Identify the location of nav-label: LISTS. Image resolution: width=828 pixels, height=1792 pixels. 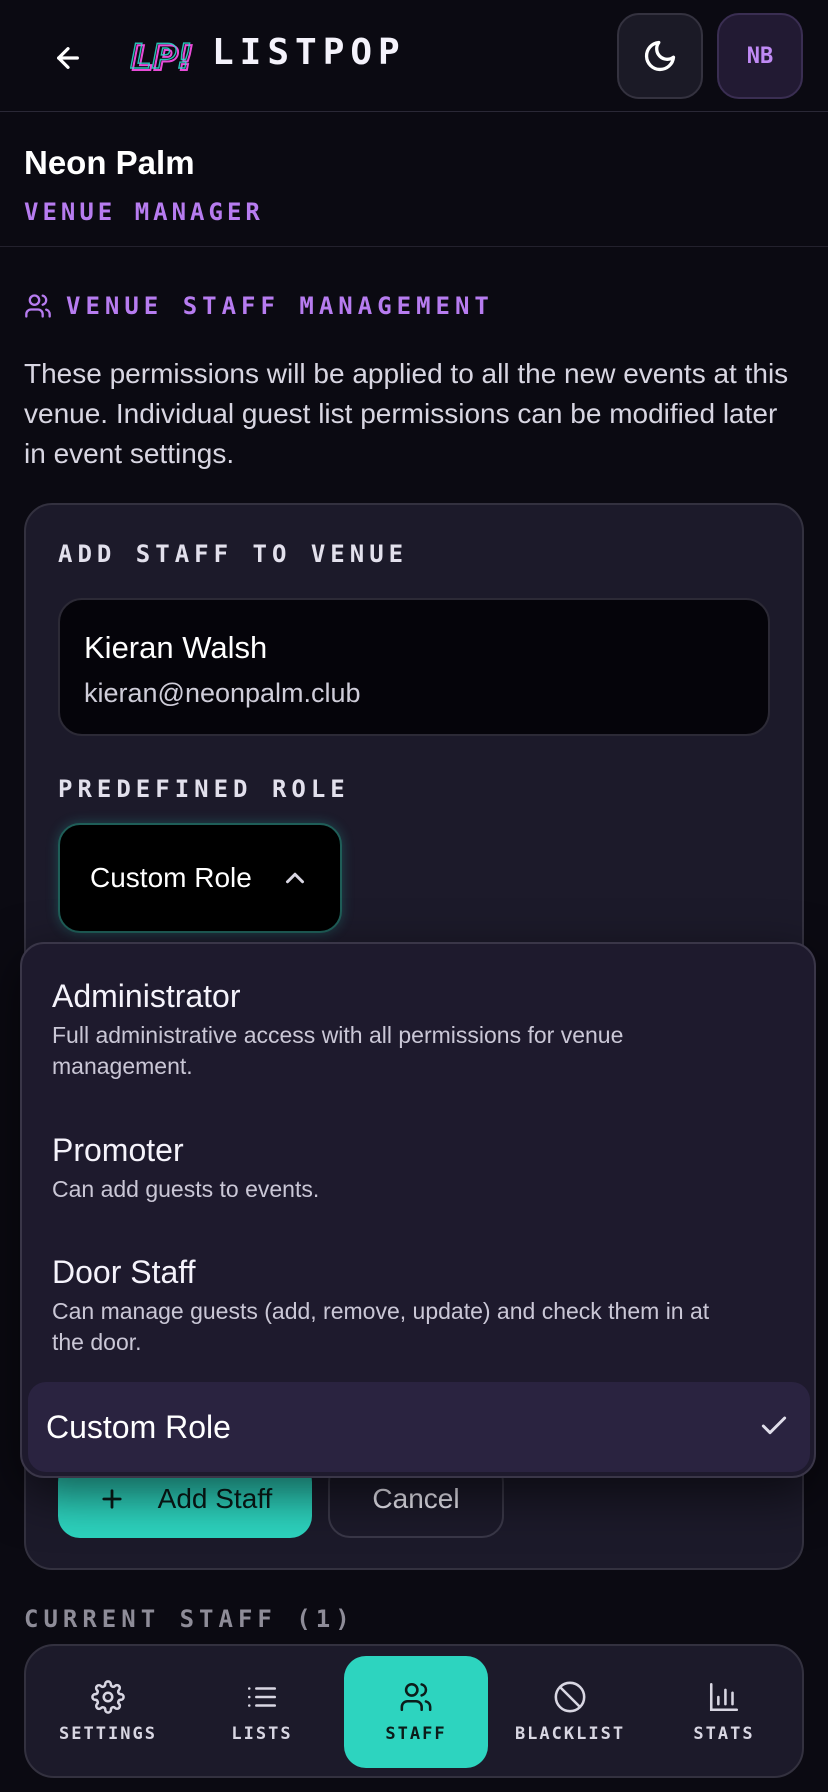
(262, 1734).